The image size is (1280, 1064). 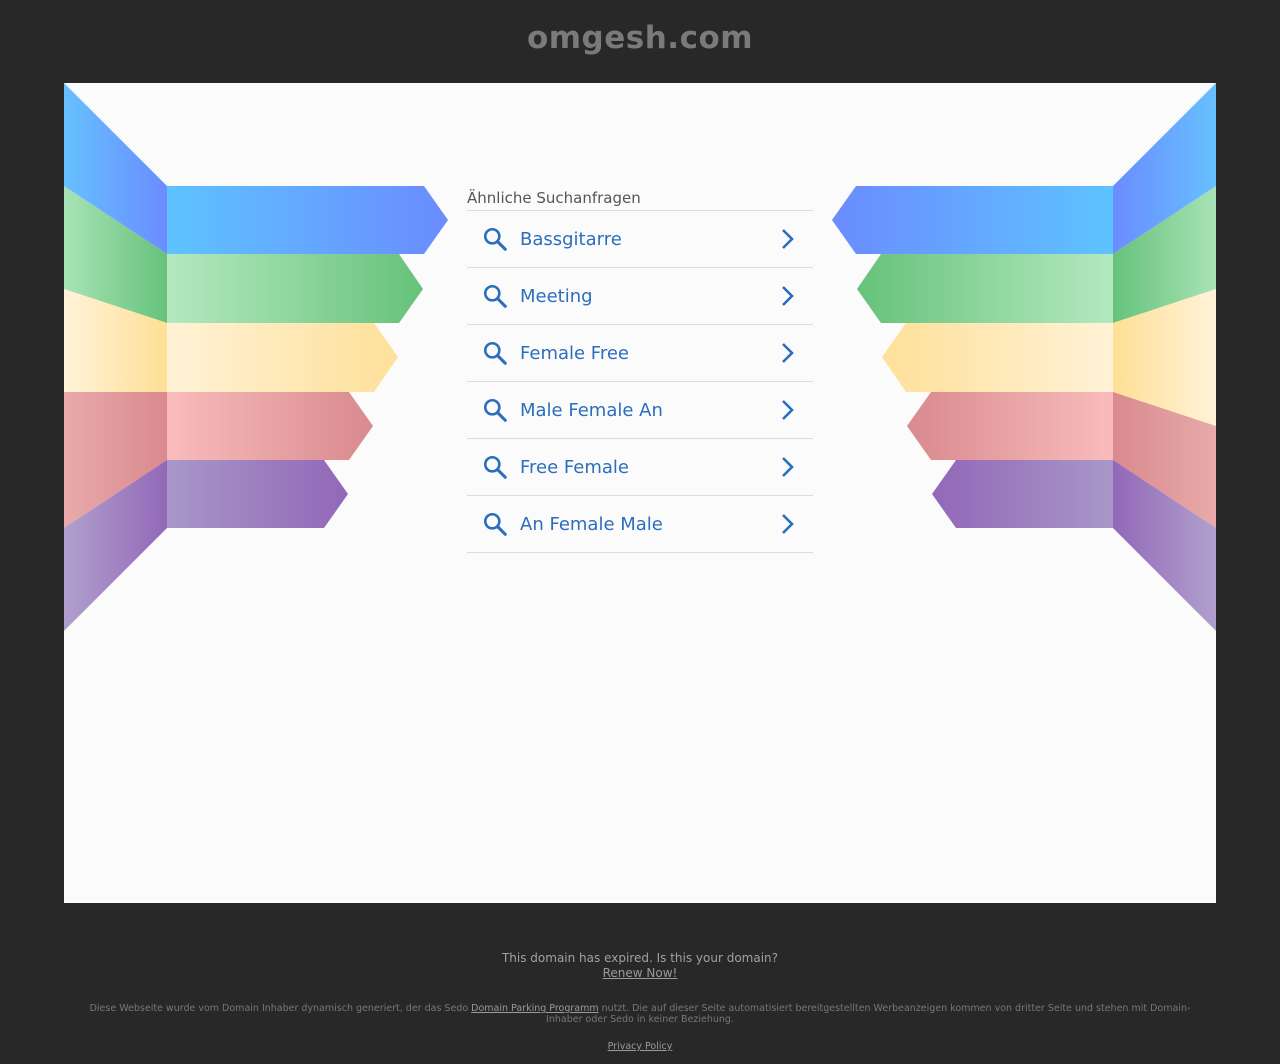 What do you see at coordinates (307, 357) in the screenshot?
I see `left-ribbons` at bounding box center [307, 357].